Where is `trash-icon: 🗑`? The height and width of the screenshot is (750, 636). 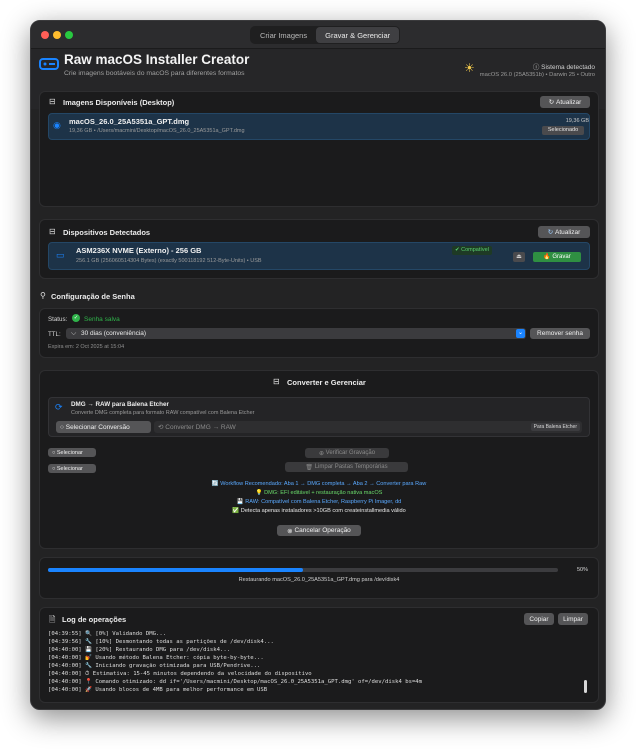 trash-icon: 🗑 is located at coordinates (310, 467).